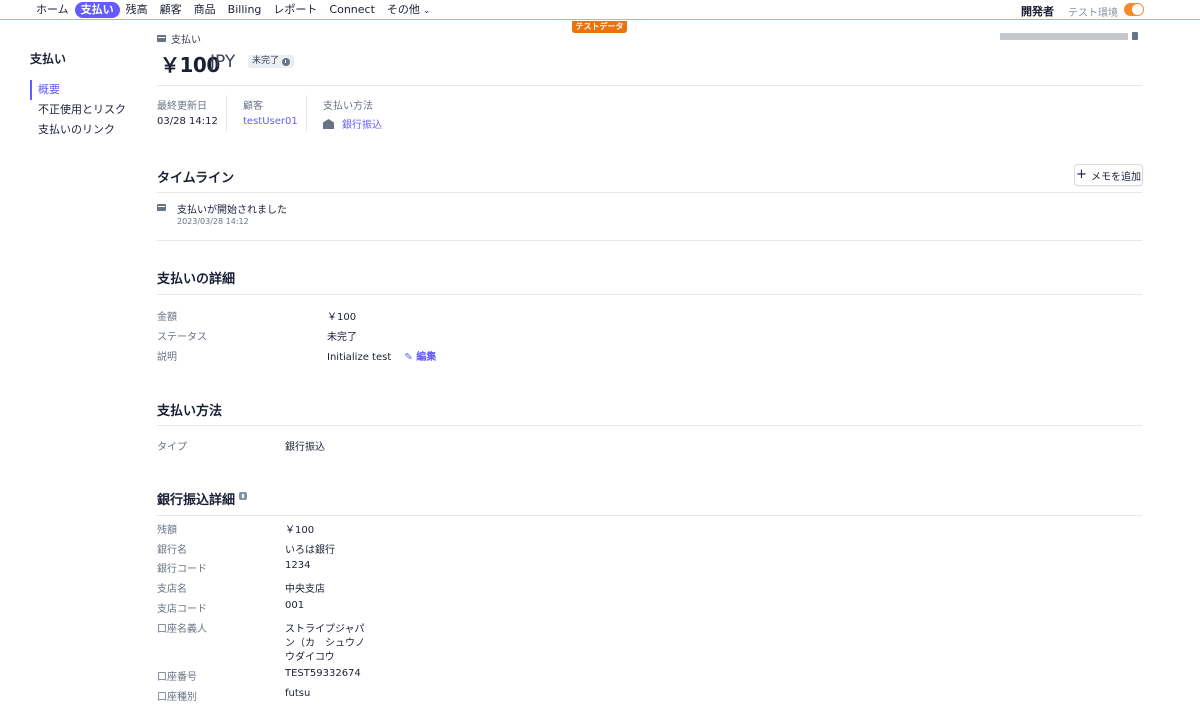 The image size is (1200, 707). I want to click on customer-label: 顧客, so click(253, 106).